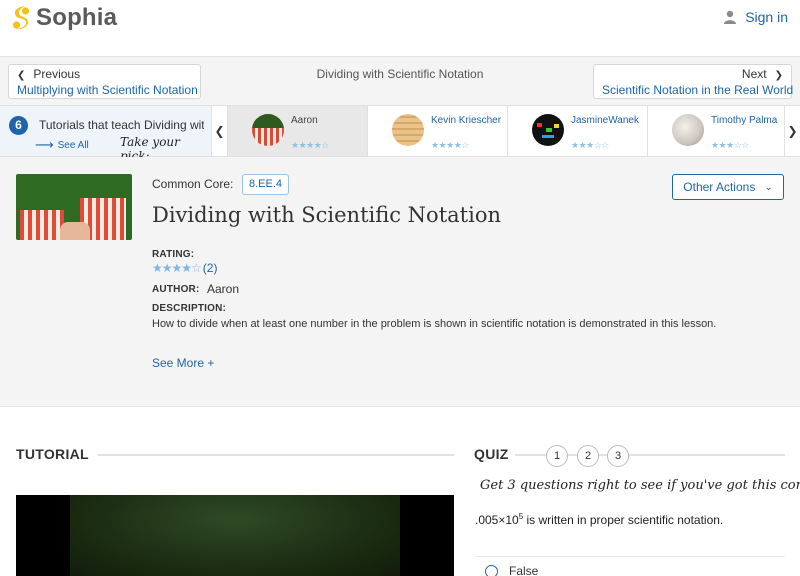 This screenshot has width=800, height=576. What do you see at coordinates (177, 268) in the screenshot?
I see `star-rating-icon: ★★★★☆` at bounding box center [177, 268].